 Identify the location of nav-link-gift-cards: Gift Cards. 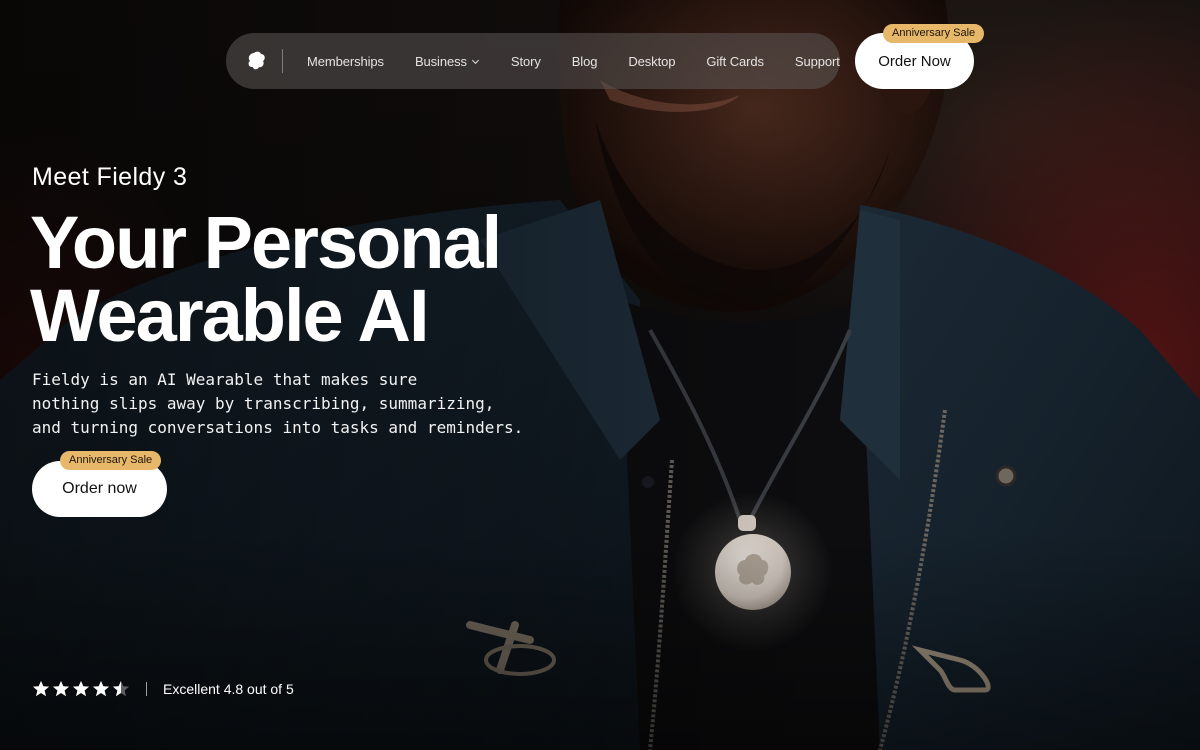
(735, 61).